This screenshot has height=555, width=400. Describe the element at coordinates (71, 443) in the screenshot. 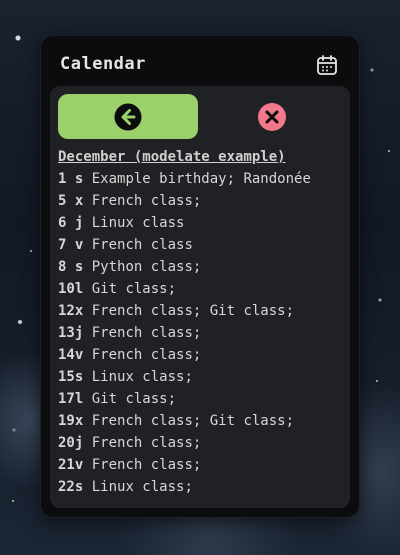

I see `event-day: 20j` at that location.